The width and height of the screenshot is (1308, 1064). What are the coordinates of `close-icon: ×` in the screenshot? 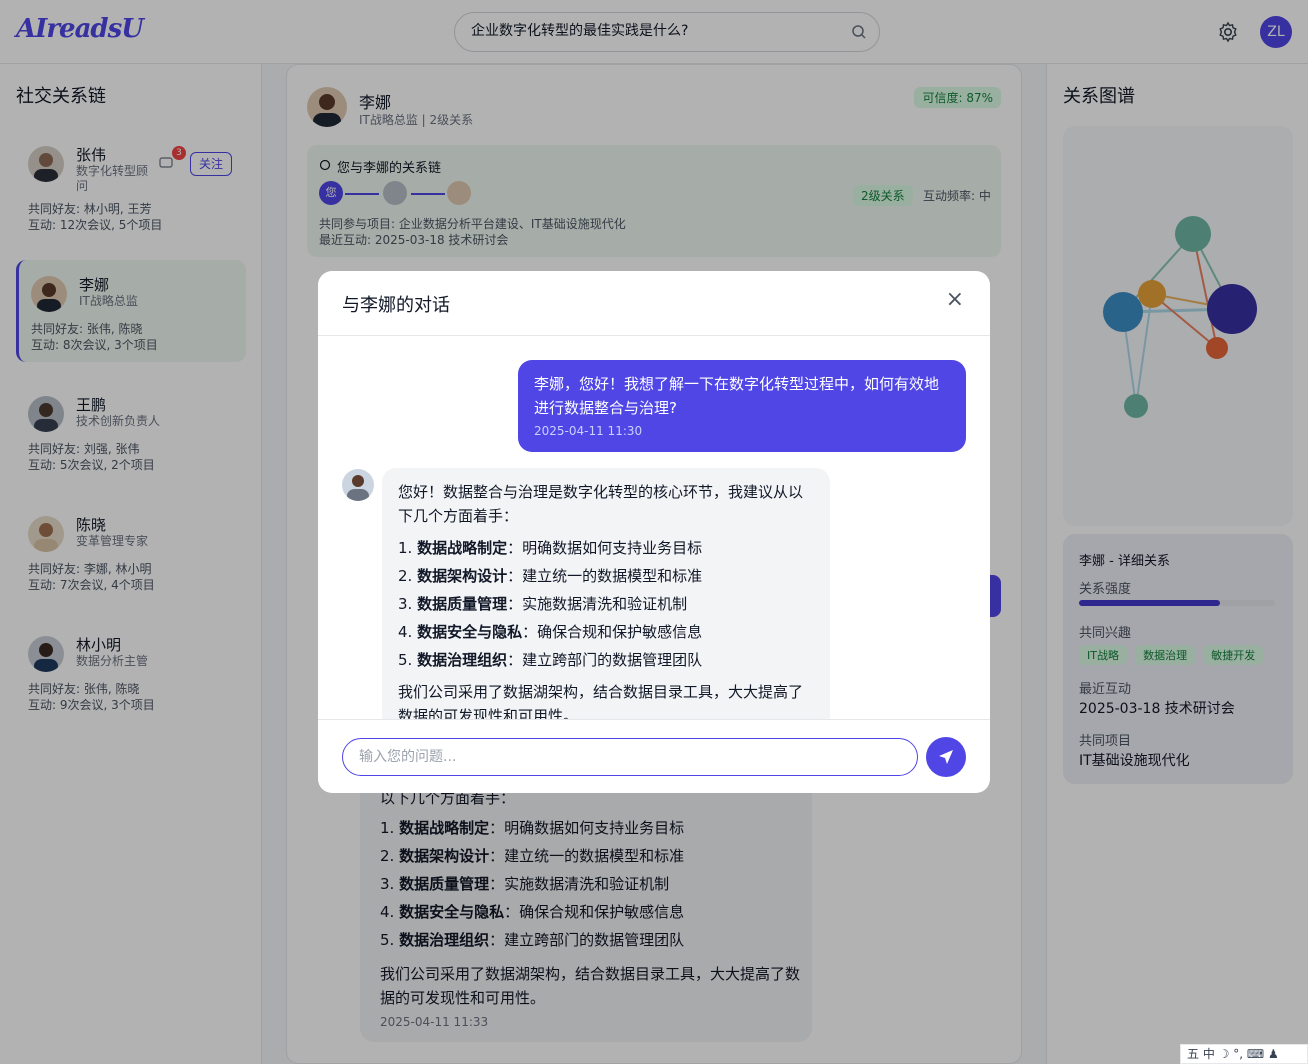 It's located at (955, 299).